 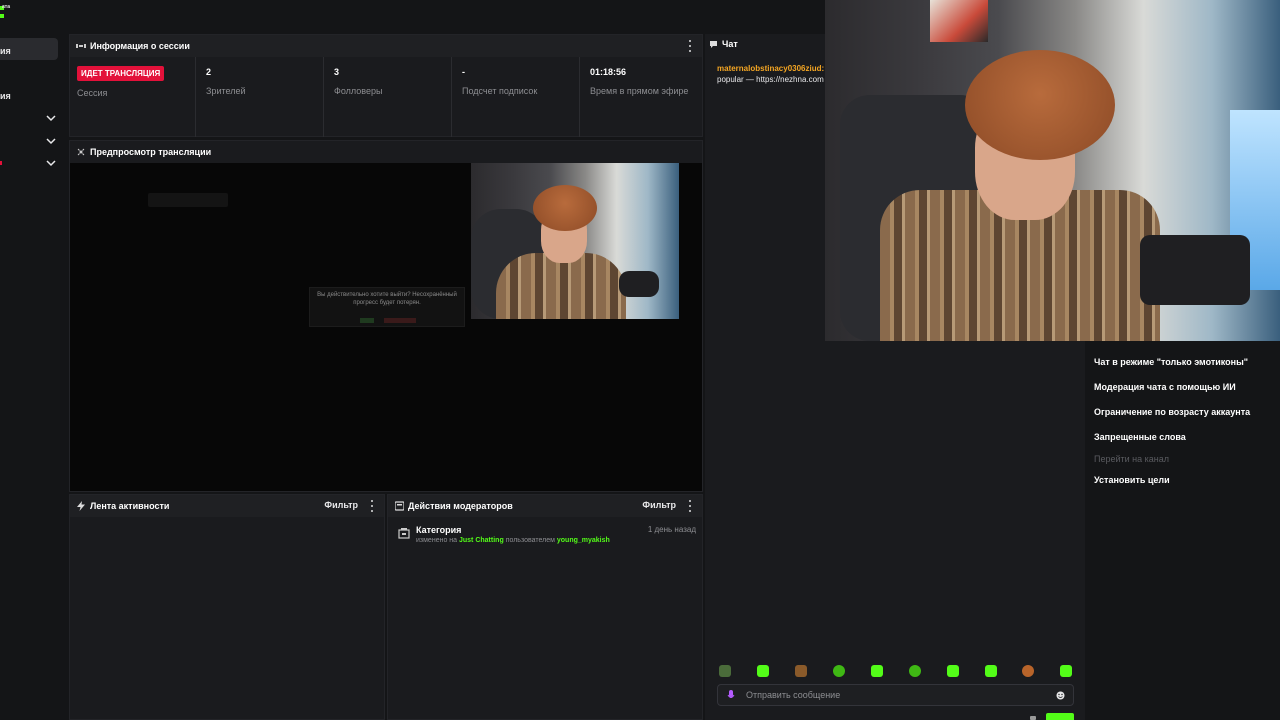 What do you see at coordinates (133, 97) in the screenshot?
I see `stat-session: ИДЕТ ТРАНСЛЯЦИЯ Сессия` at bounding box center [133, 97].